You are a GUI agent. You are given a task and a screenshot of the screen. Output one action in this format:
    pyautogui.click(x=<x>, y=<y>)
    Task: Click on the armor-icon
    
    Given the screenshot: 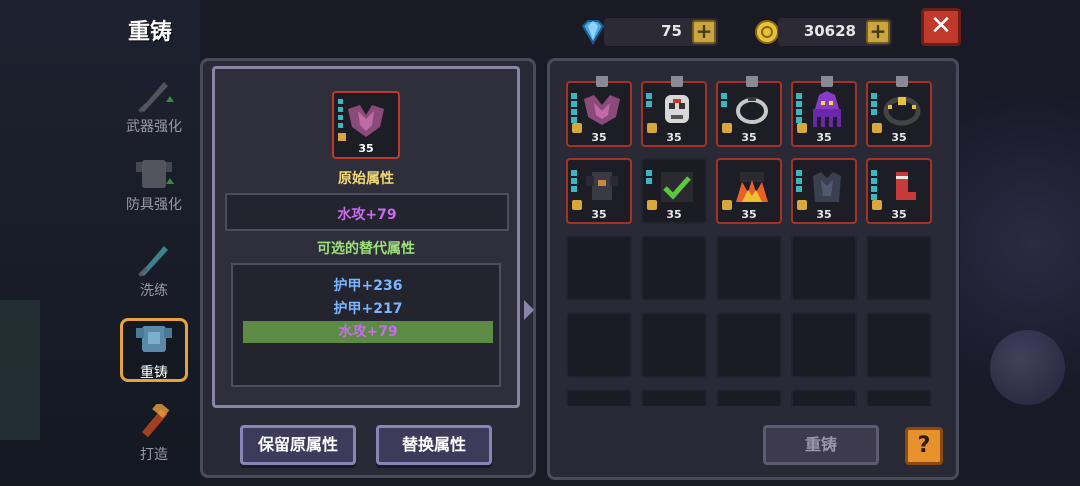 What is the action you would take?
    pyautogui.click(x=155, y=174)
    